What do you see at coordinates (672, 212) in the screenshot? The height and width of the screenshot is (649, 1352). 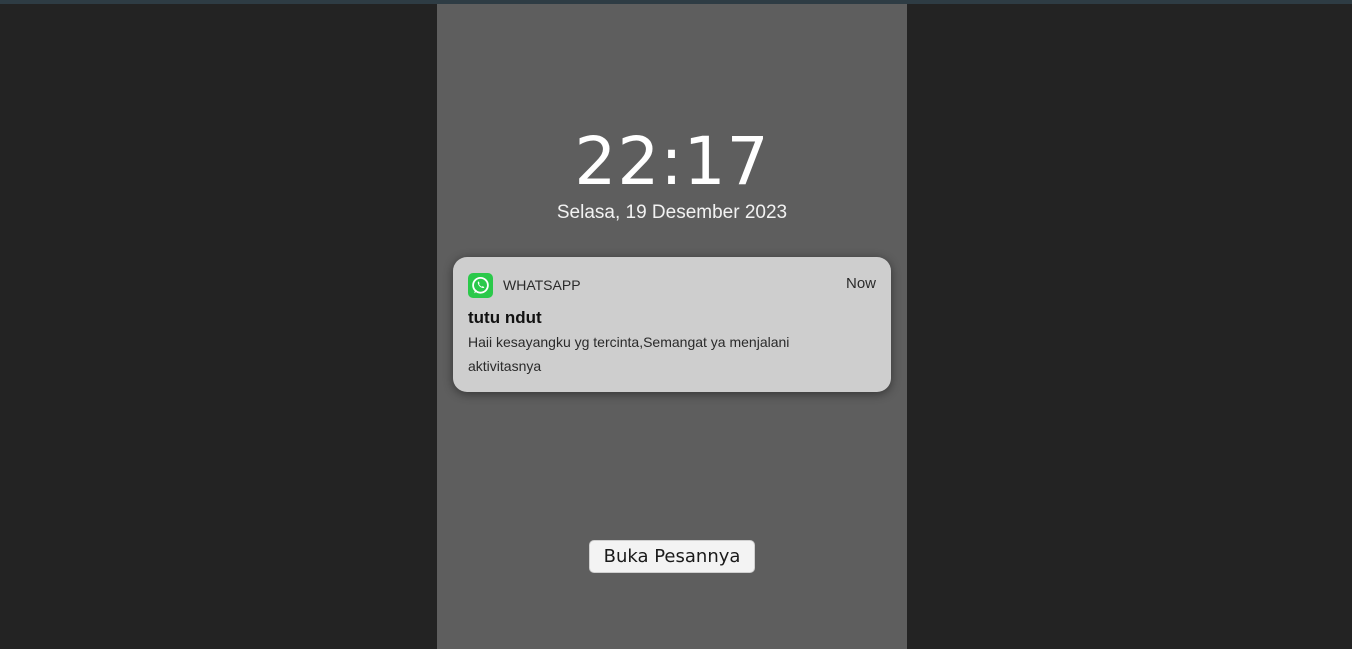 I see `date-label: Selasa, 19 Desember 2023` at bounding box center [672, 212].